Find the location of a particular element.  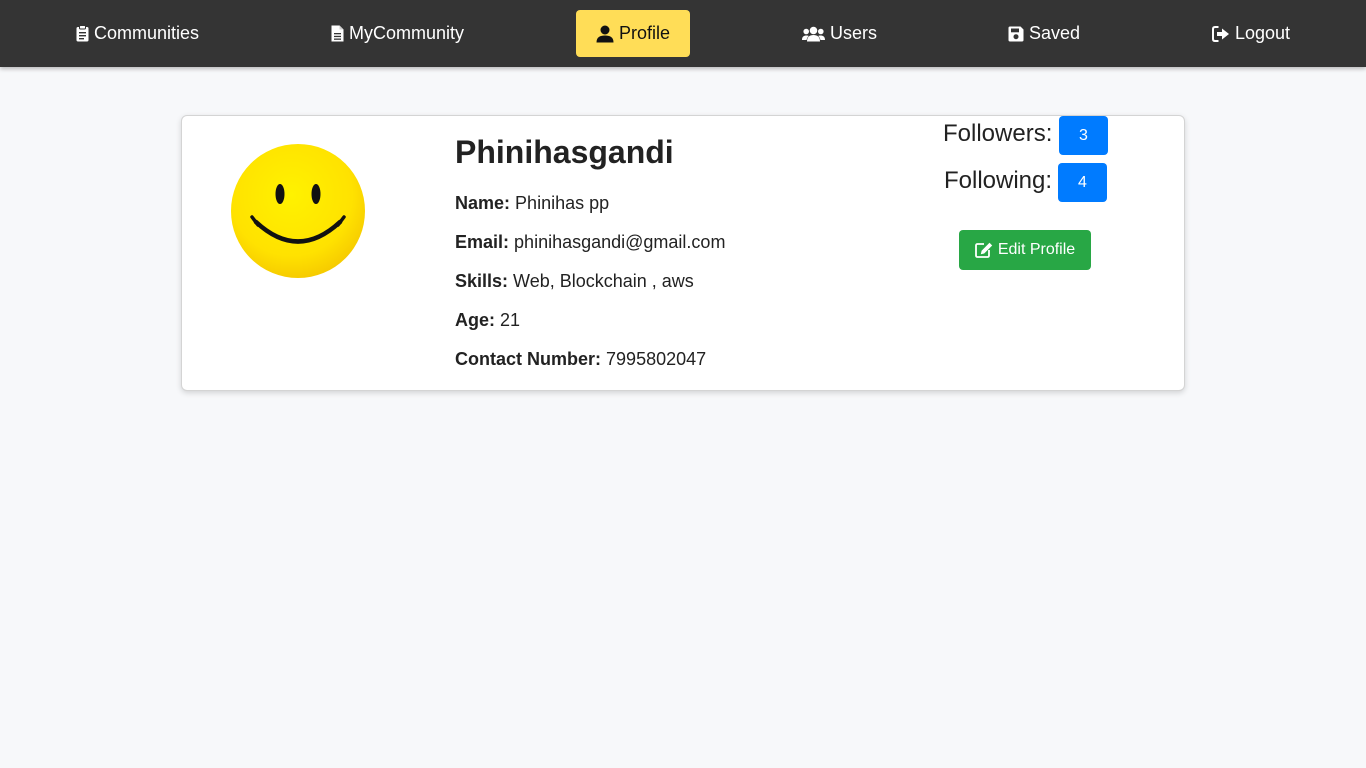

name-label: Name: is located at coordinates (483, 203).